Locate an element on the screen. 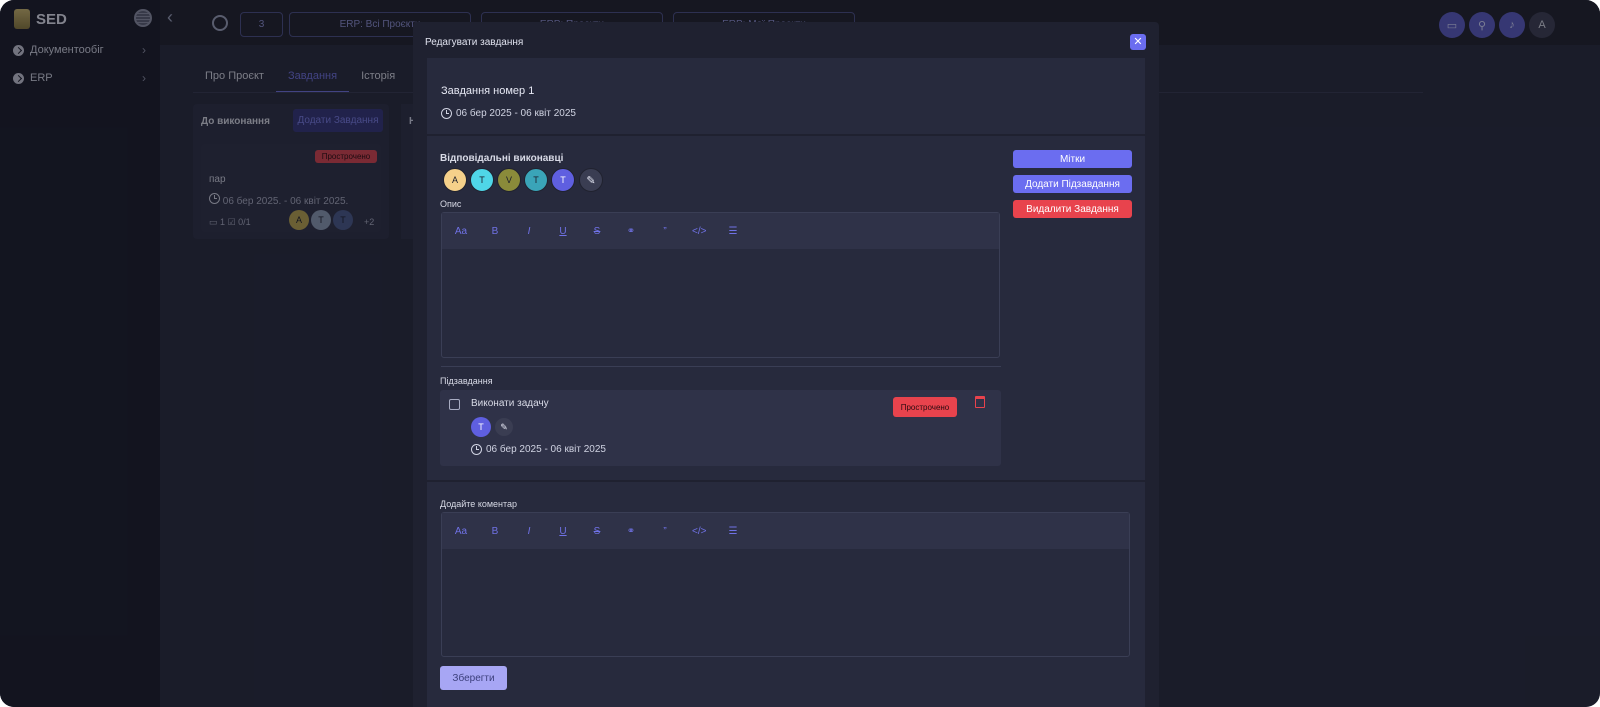 This screenshot has width=1600, height=707. task-date-text: 06 бер 2025 - 06 квіт 2025 is located at coordinates (516, 113).